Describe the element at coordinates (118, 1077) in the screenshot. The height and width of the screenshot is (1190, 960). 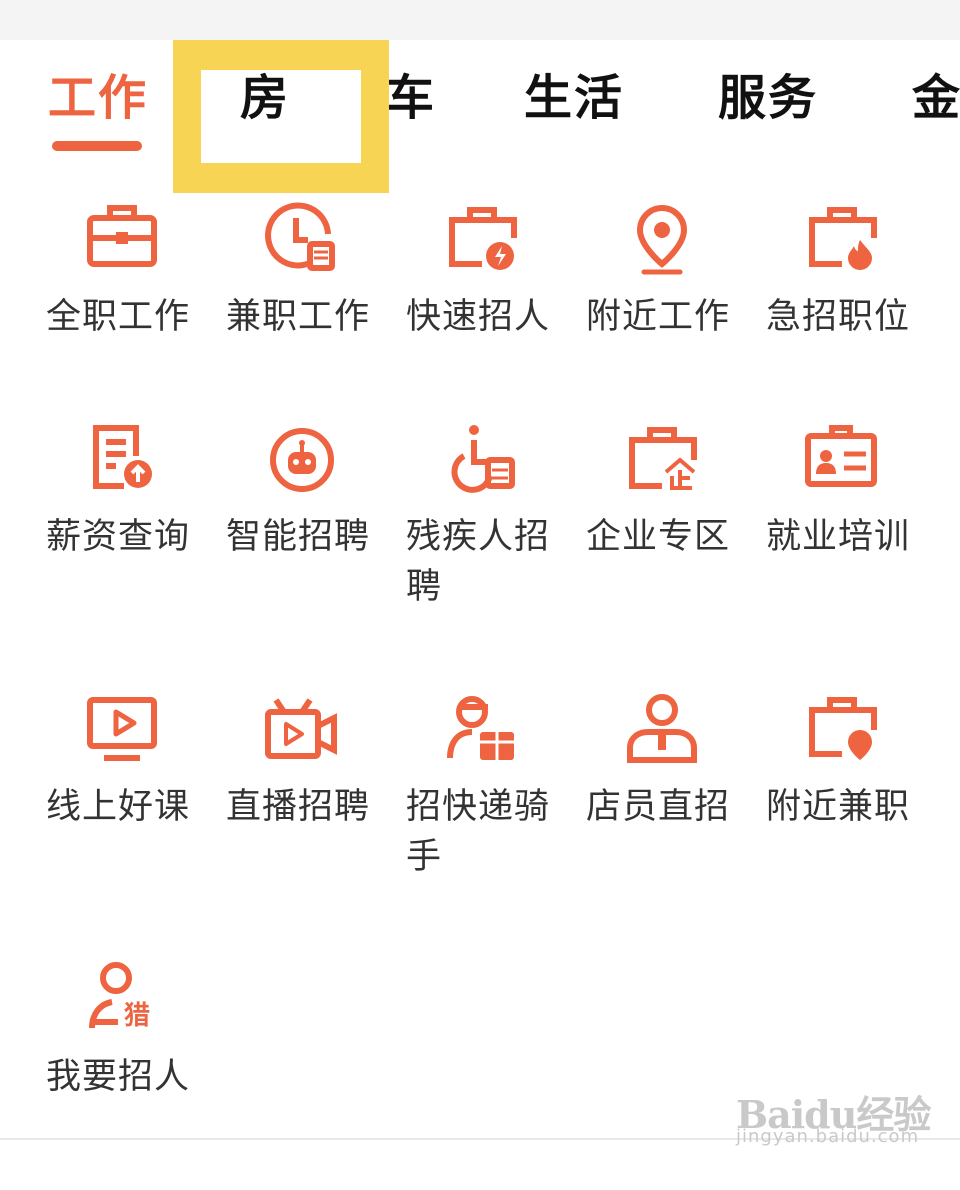
I see `grid-item-label: 我要招人` at that location.